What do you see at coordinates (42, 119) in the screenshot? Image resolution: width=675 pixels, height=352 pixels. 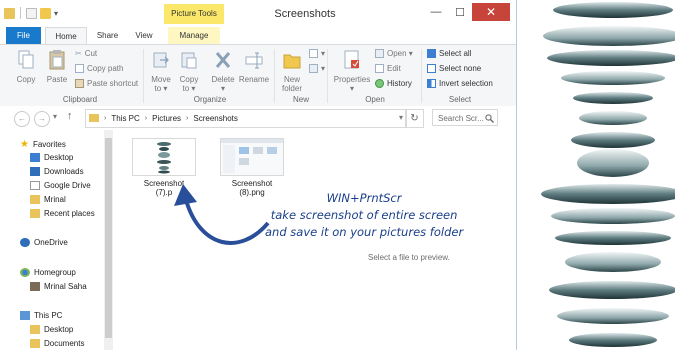 I see `forward-button: →` at bounding box center [42, 119].